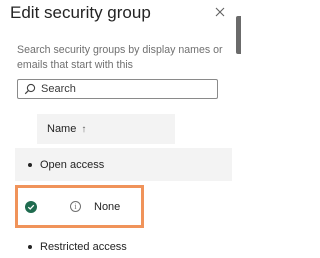 This screenshot has width=320, height=258. Describe the element at coordinates (80, 12) in the screenshot. I see `panel-title: Edit security group` at that location.